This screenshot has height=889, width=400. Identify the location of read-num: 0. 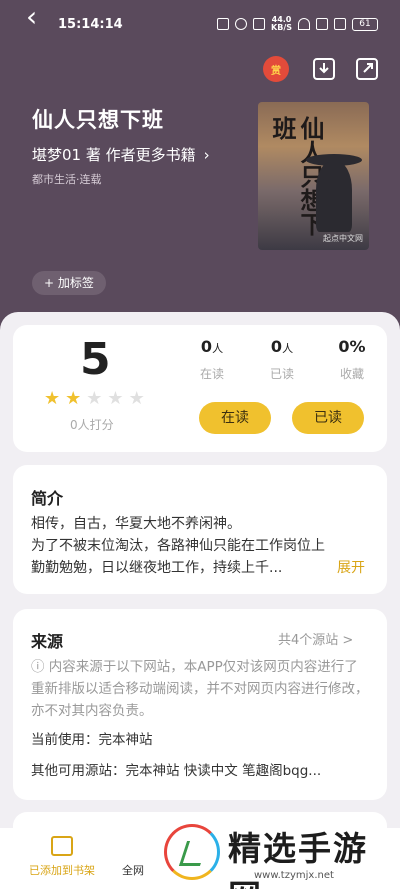
(276, 346).